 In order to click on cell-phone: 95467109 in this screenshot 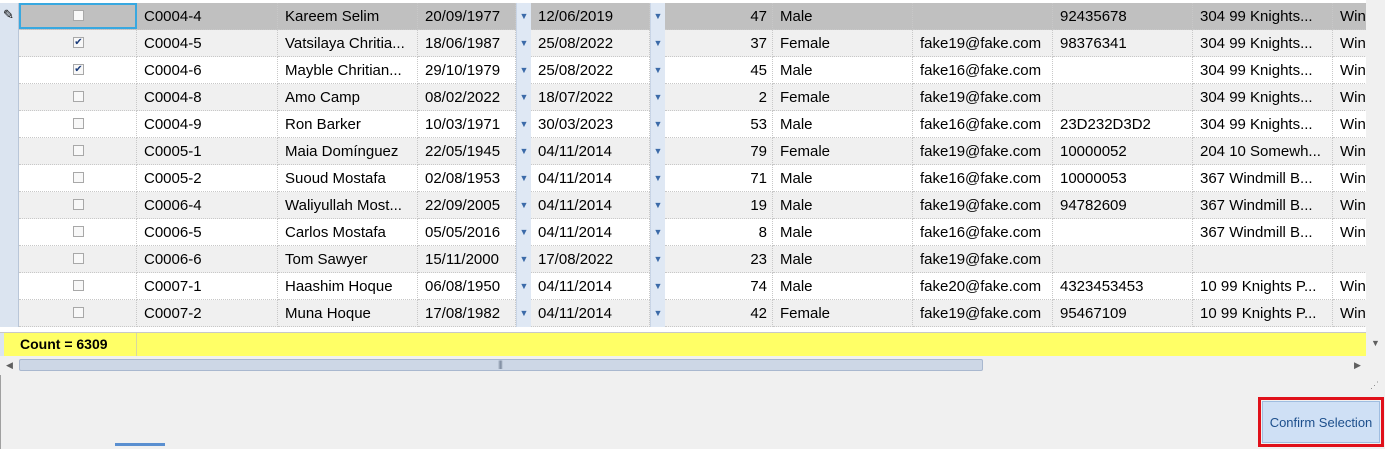, I will do `click(1123, 313)`.